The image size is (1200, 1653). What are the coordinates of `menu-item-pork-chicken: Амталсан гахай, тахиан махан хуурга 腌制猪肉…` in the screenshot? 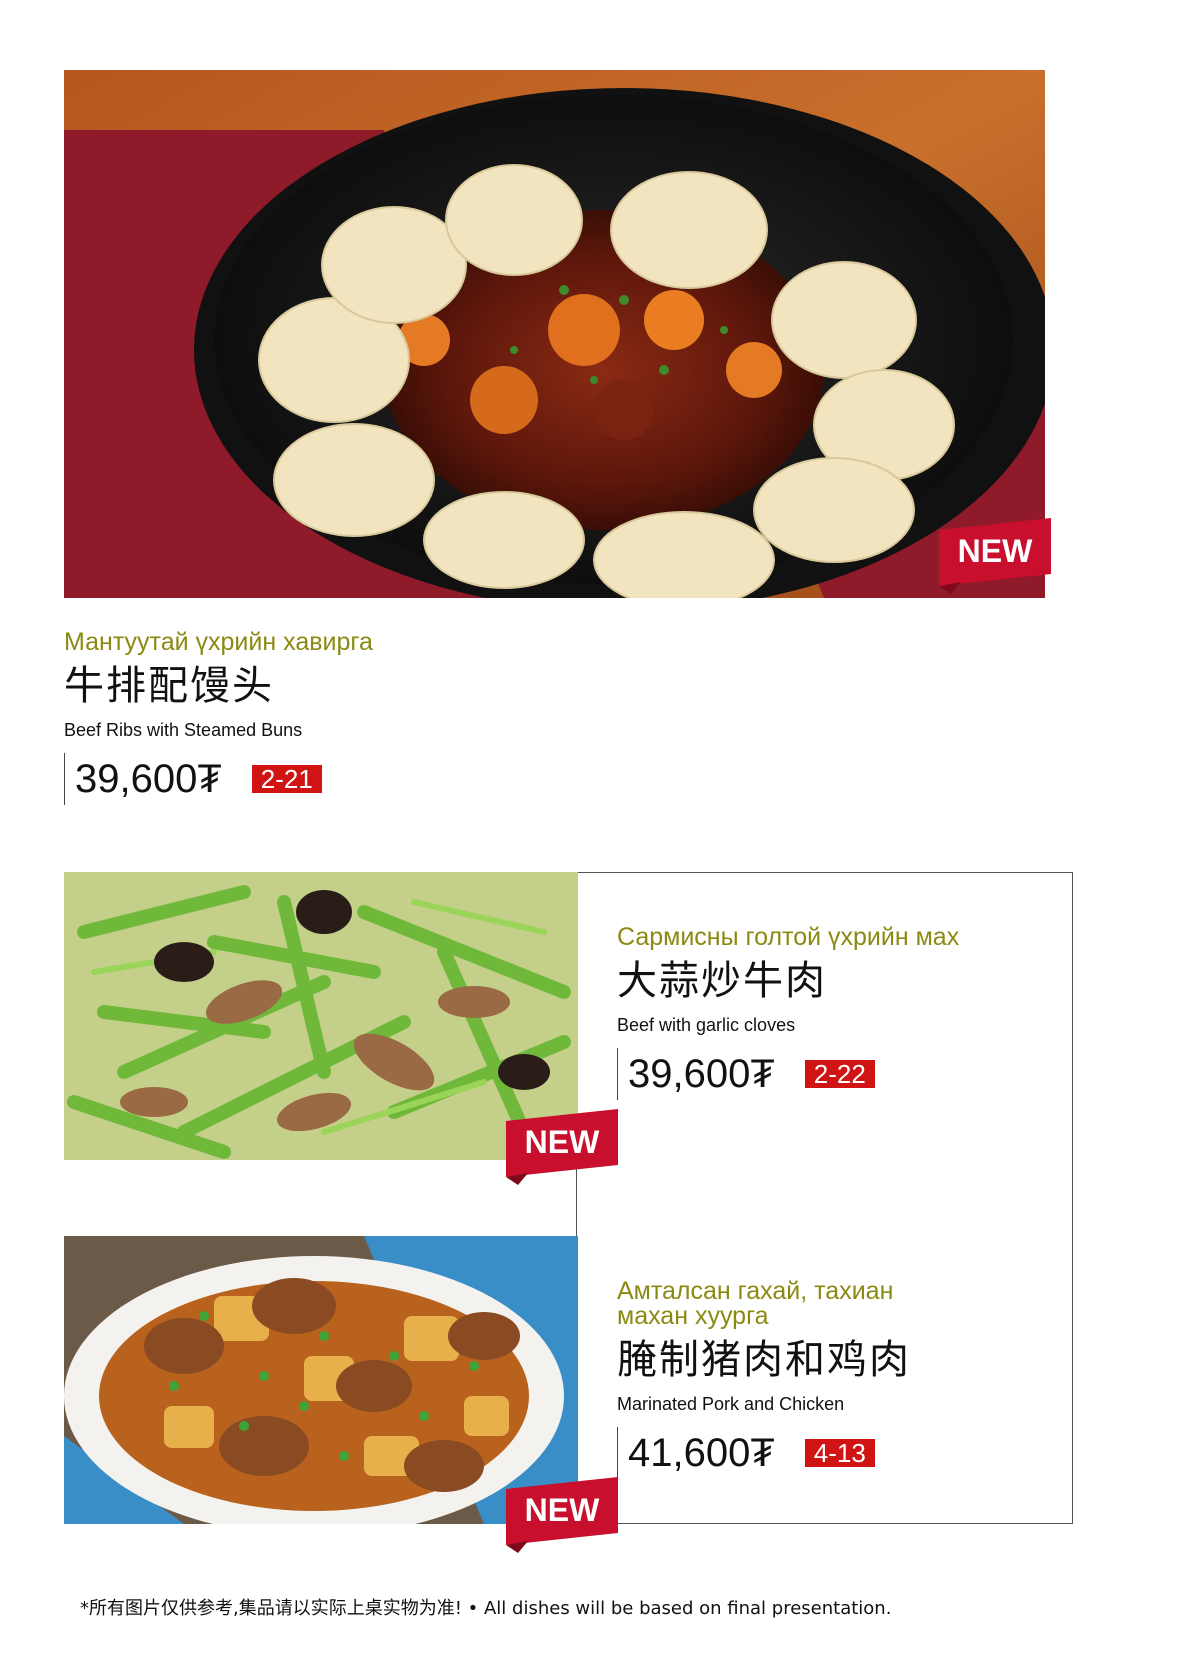 It's located at (764, 1379).